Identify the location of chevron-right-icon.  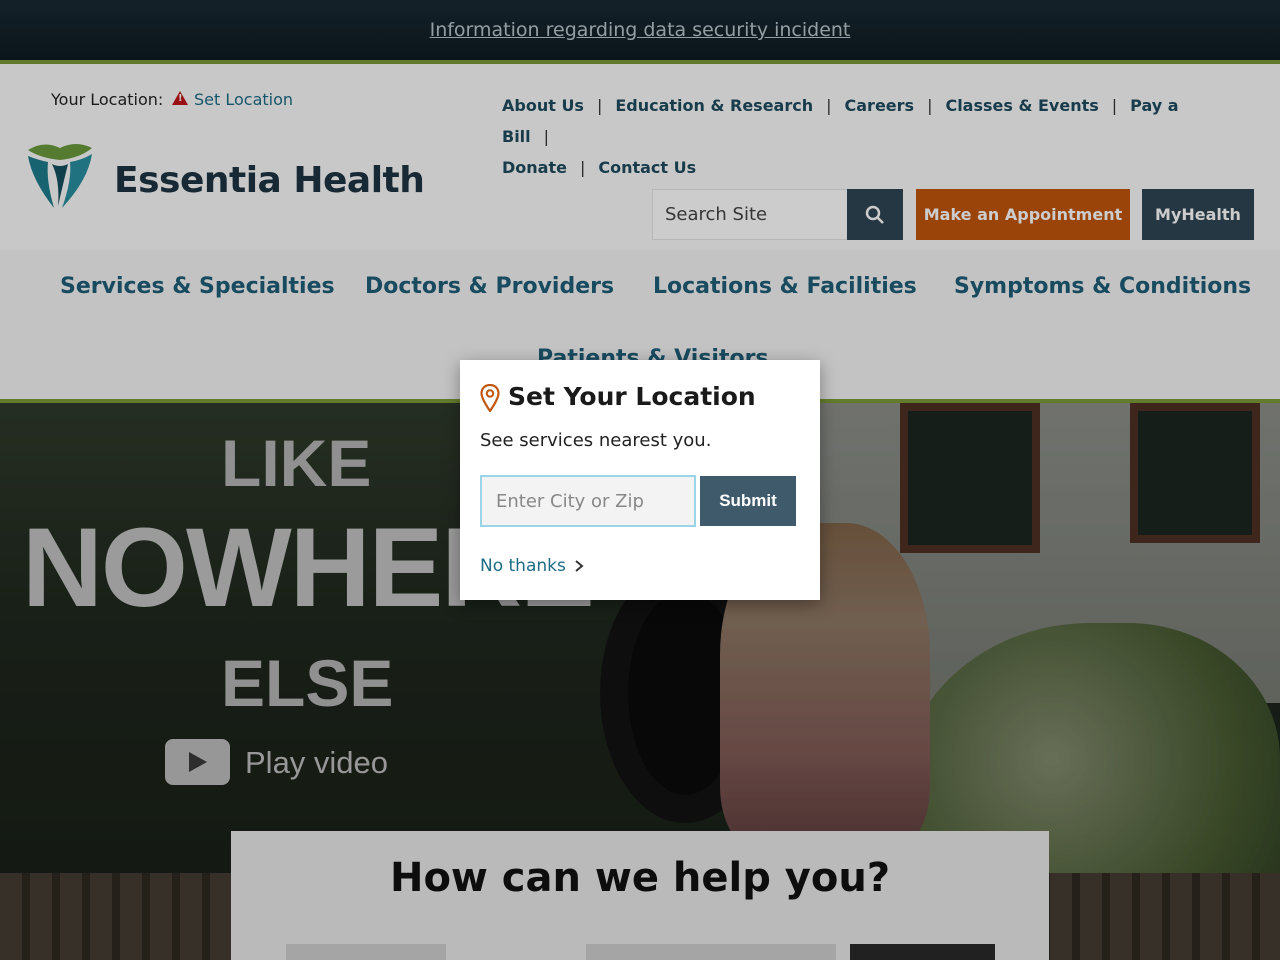
(579, 566).